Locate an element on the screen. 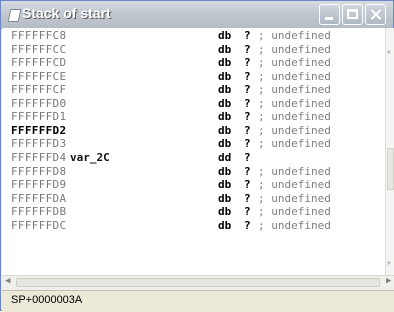 The height and width of the screenshot is (312, 394). vertical-scroll-thumb is located at coordinates (390, 169).